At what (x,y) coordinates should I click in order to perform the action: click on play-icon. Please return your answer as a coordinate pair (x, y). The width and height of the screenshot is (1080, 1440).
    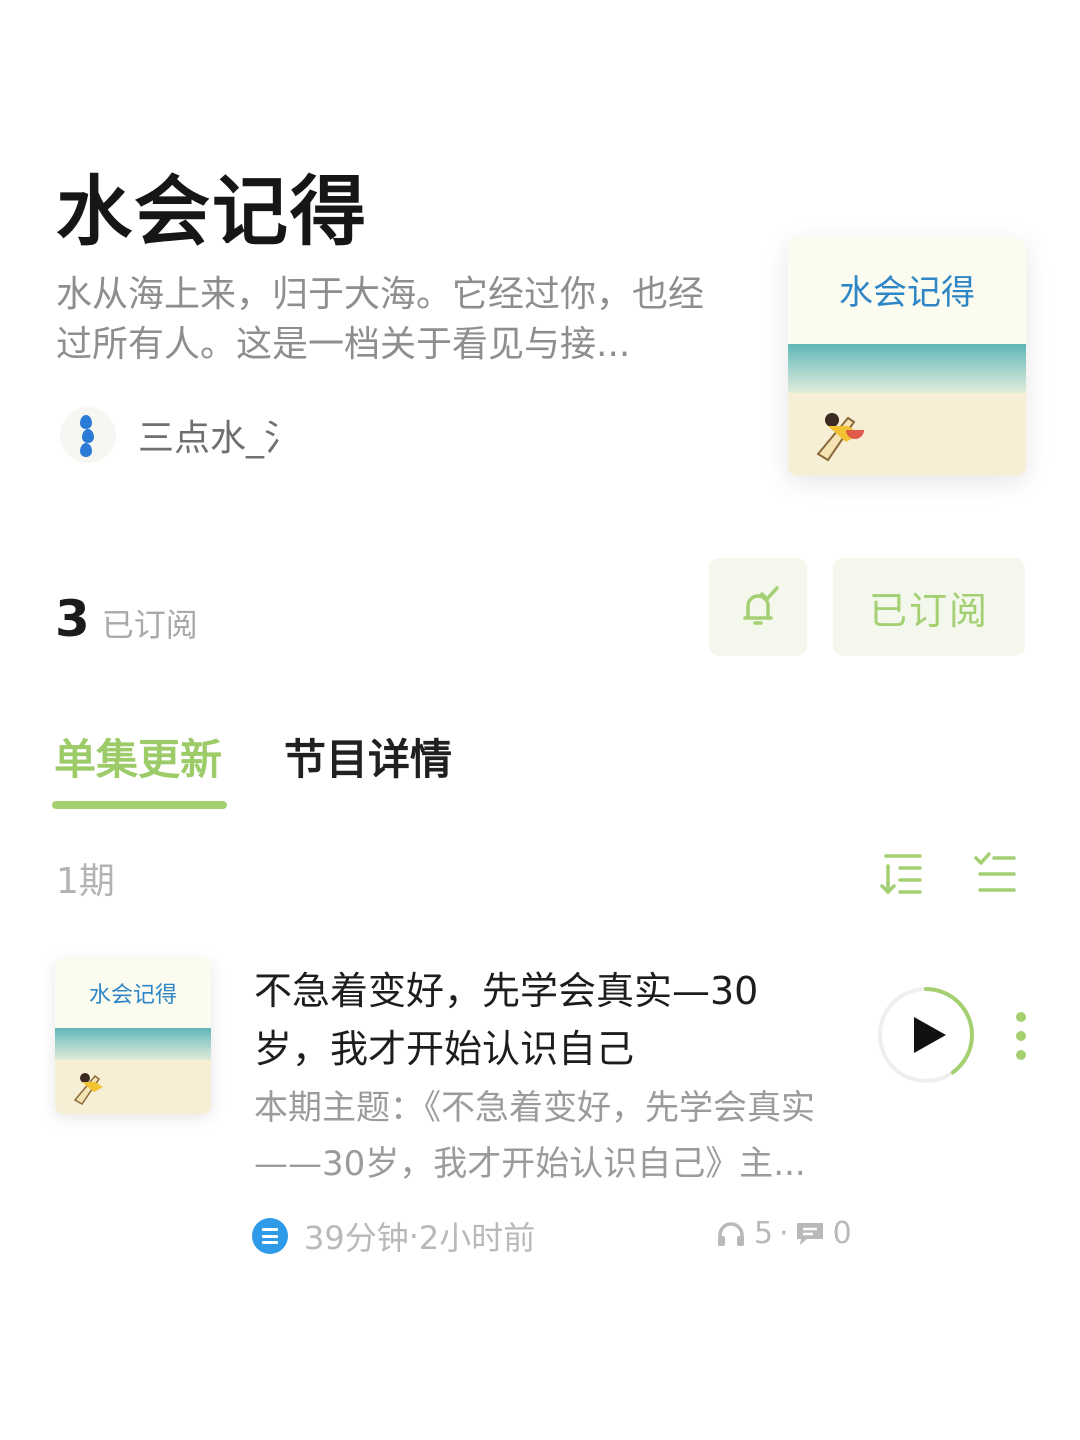
    Looking at the image, I should click on (930, 1035).